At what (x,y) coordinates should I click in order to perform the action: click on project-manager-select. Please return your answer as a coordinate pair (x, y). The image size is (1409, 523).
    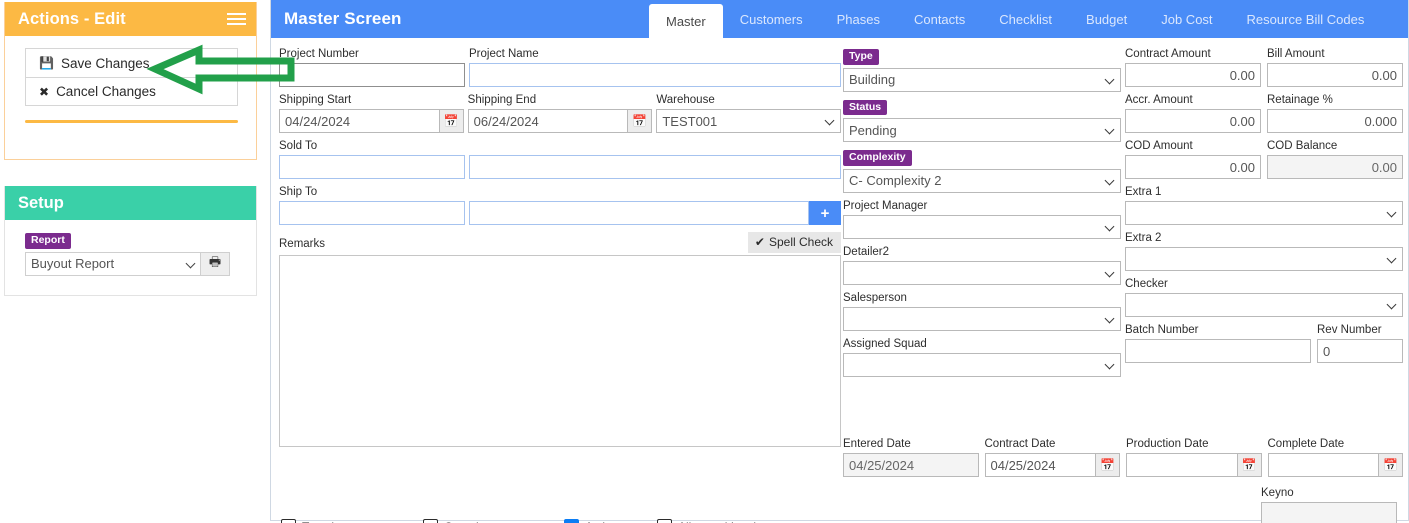
    Looking at the image, I should click on (982, 226).